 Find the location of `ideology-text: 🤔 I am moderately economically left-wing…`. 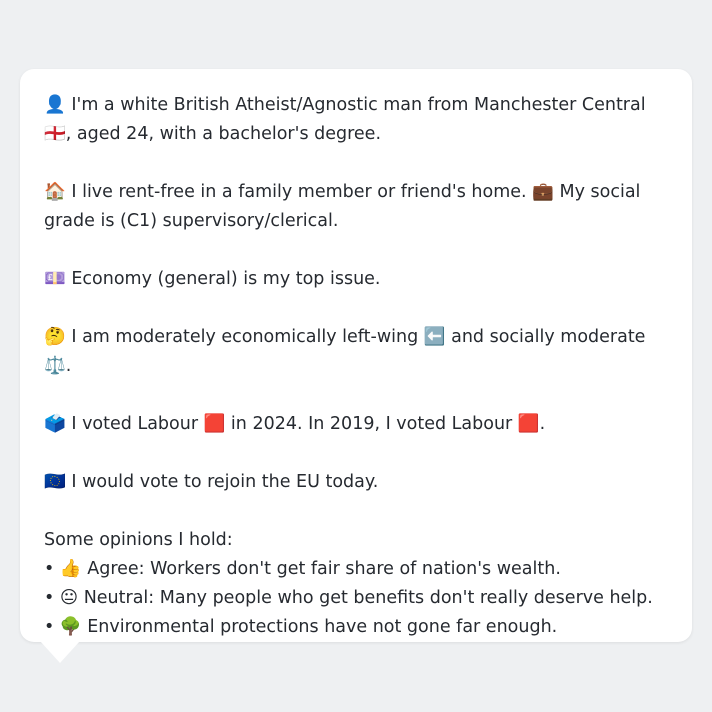

ideology-text: 🤔 I am moderately economically left-wing… is located at coordinates (345, 351).